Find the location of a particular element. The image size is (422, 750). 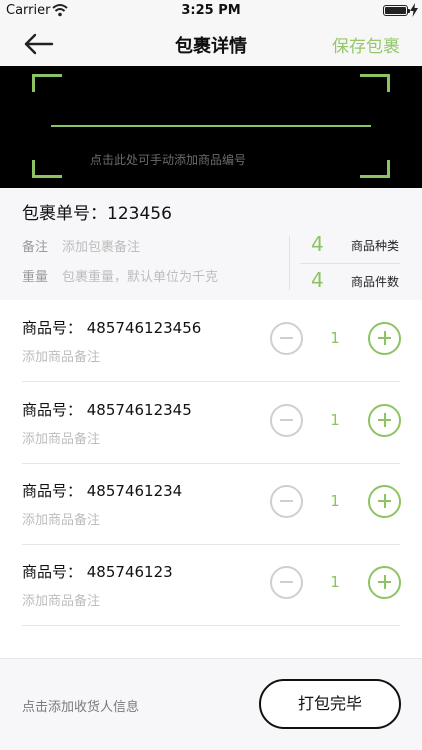

navigation-bar: 包裹详情 保存包裹 is located at coordinates (211, 44).